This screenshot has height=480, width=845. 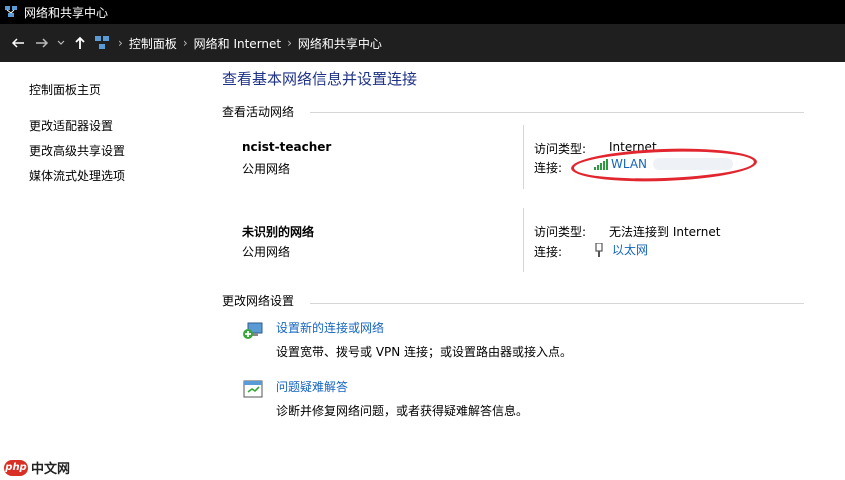 What do you see at coordinates (633, 147) in the screenshot?
I see `access-type-value: Internet` at bounding box center [633, 147].